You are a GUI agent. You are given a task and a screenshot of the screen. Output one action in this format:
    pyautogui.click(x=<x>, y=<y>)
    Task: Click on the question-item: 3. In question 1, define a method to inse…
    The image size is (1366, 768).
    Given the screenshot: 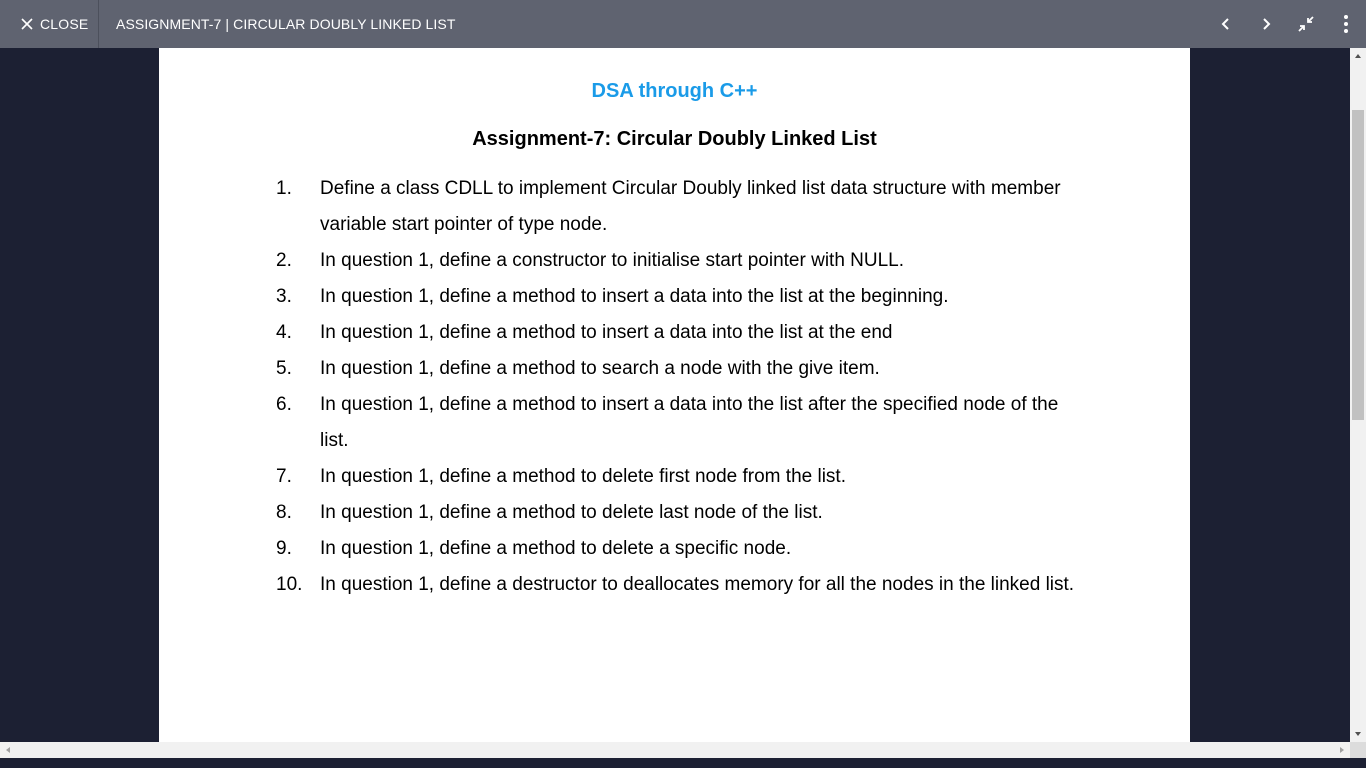 What is the action you would take?
    pyautogui.click(x=676, y=297)
    